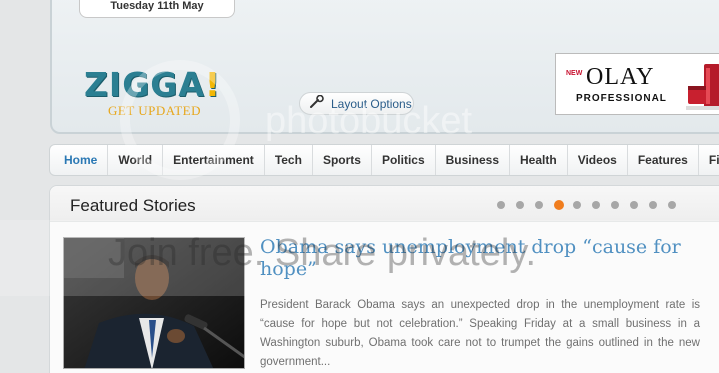  I want to click on olay-ad-banner: NEW OLAY PROFESSIONAL, so click(637, 84).